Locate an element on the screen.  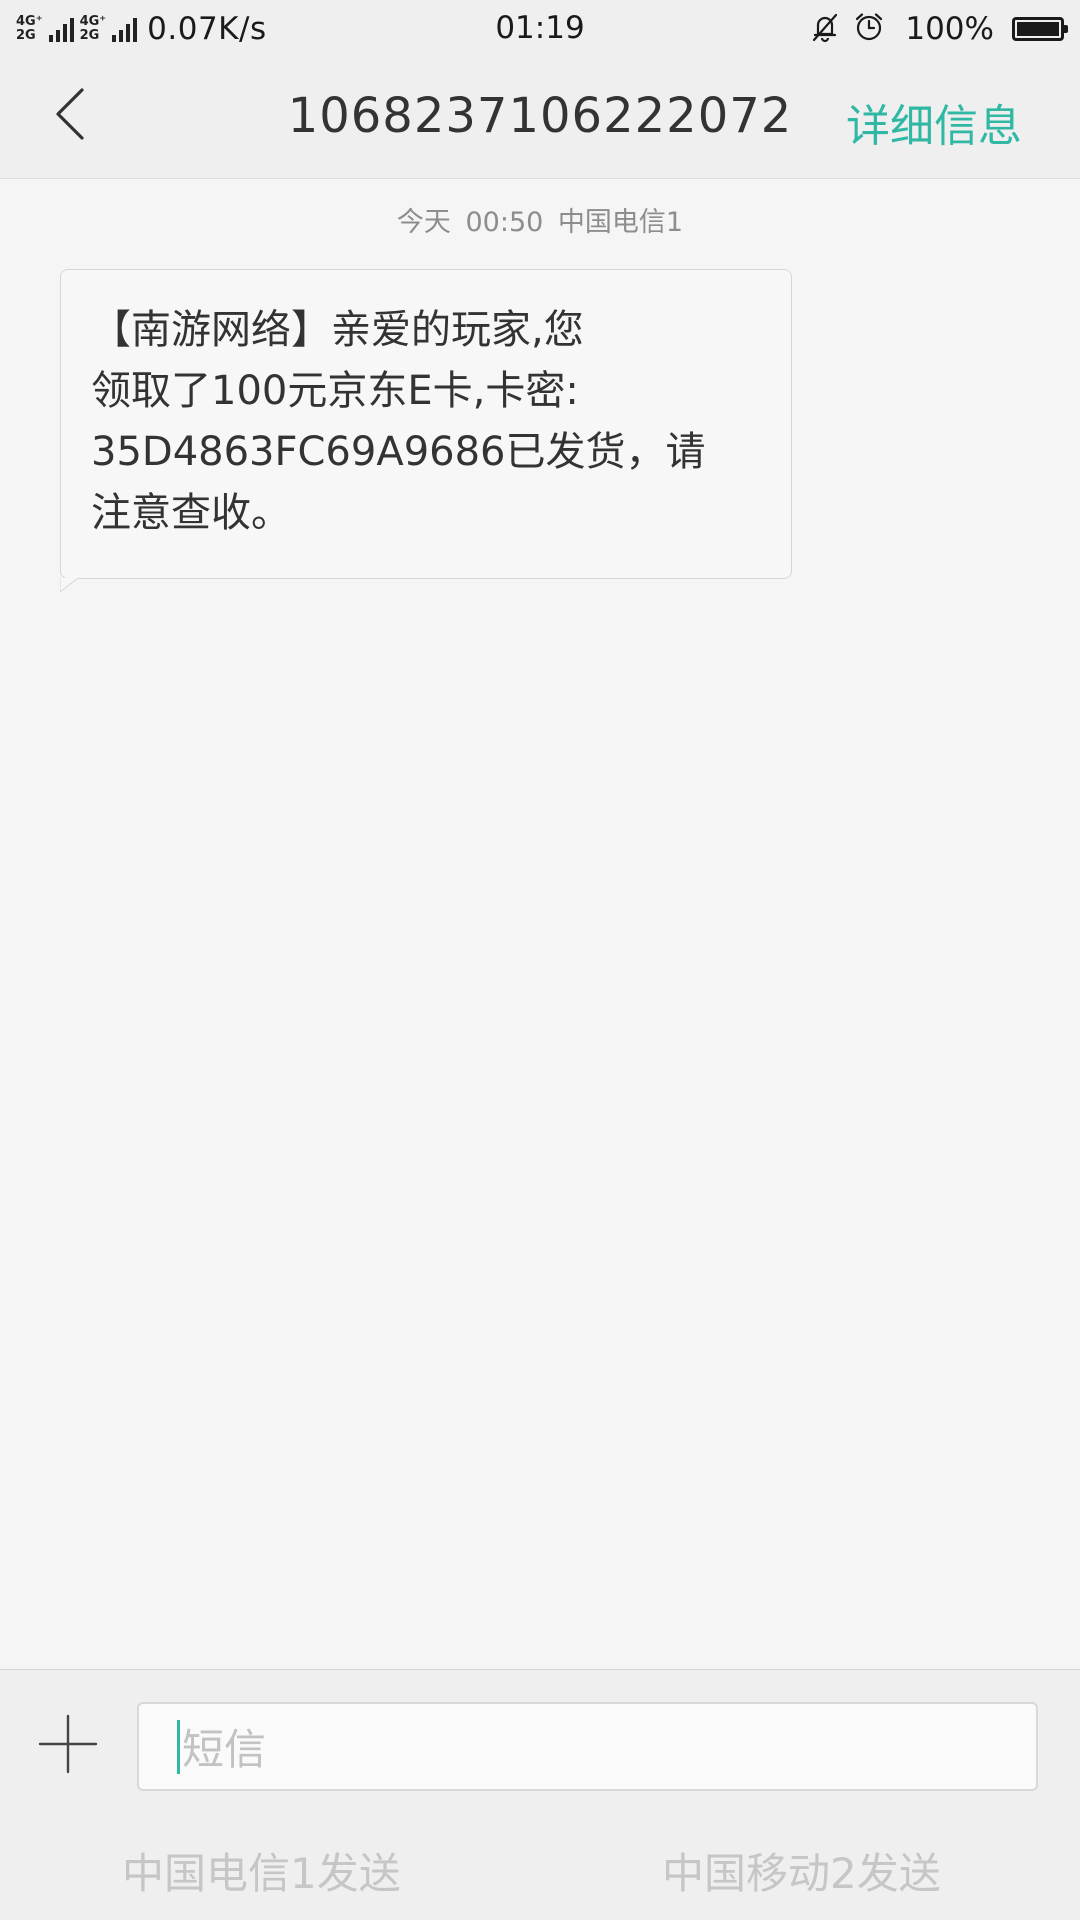
text-cursor is located at coordinates (178, 1746).